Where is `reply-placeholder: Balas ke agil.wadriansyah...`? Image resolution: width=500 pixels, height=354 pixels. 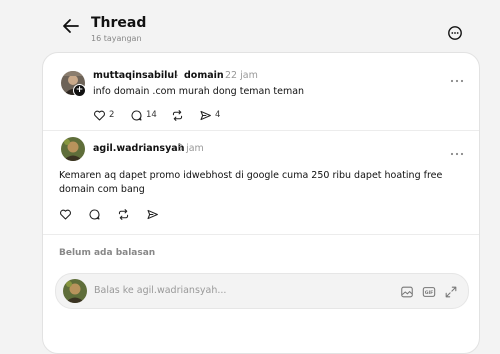
reply-placeholder: Balas ke agil.wadriansyah... is located at coordinates (160, 290).